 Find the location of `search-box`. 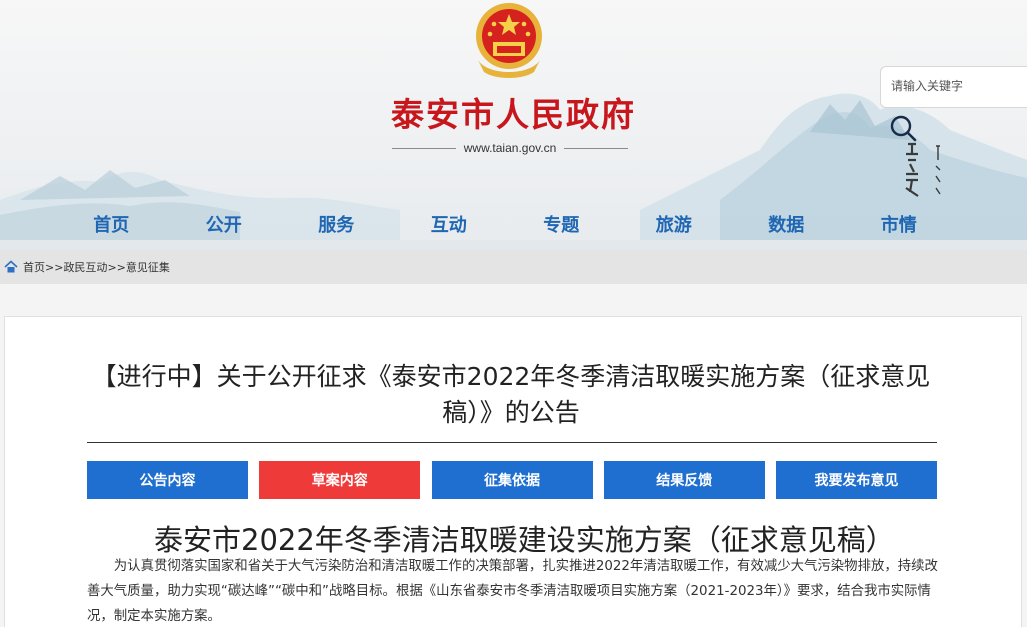

search-box is located at coordinates (953, 87).